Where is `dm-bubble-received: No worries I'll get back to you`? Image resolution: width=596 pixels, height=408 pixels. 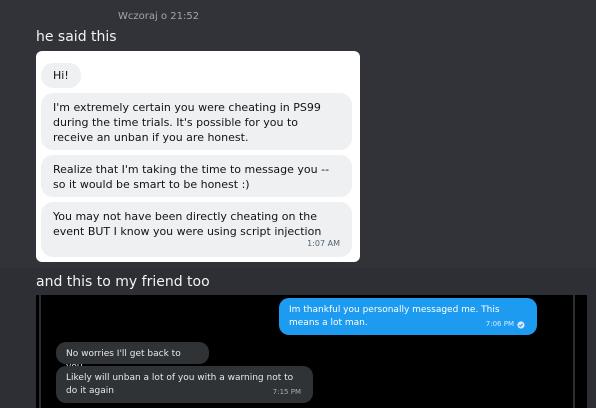
dm-bubble-received: No worries I'll get back to you is located at coordinates (132, 357).